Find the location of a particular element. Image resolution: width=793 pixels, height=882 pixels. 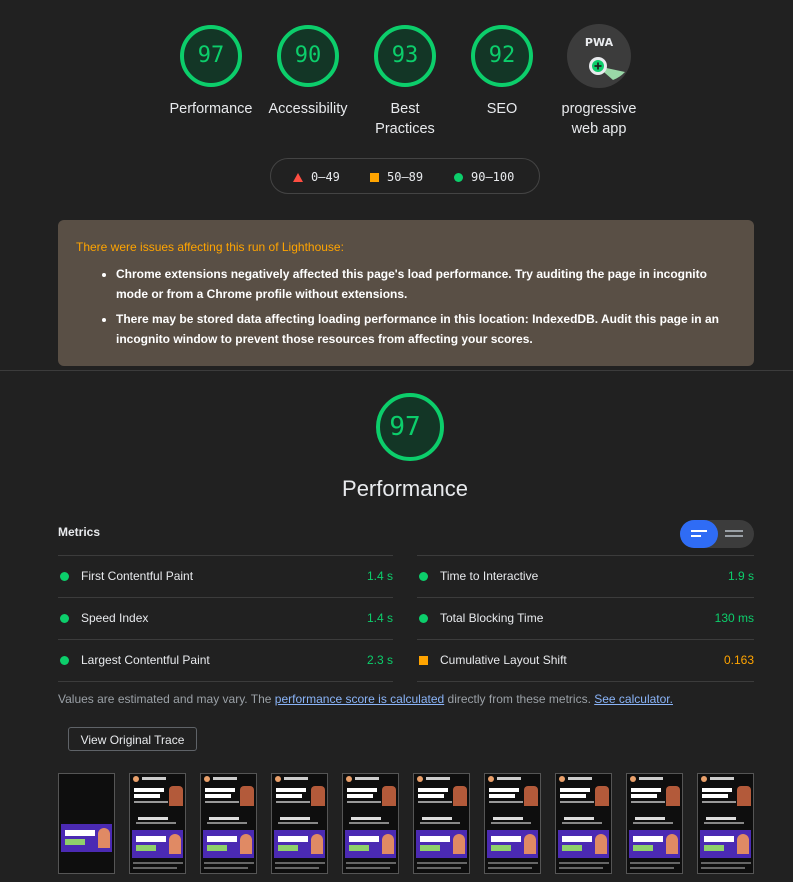

section-divider is located at coordinates (396, 370).